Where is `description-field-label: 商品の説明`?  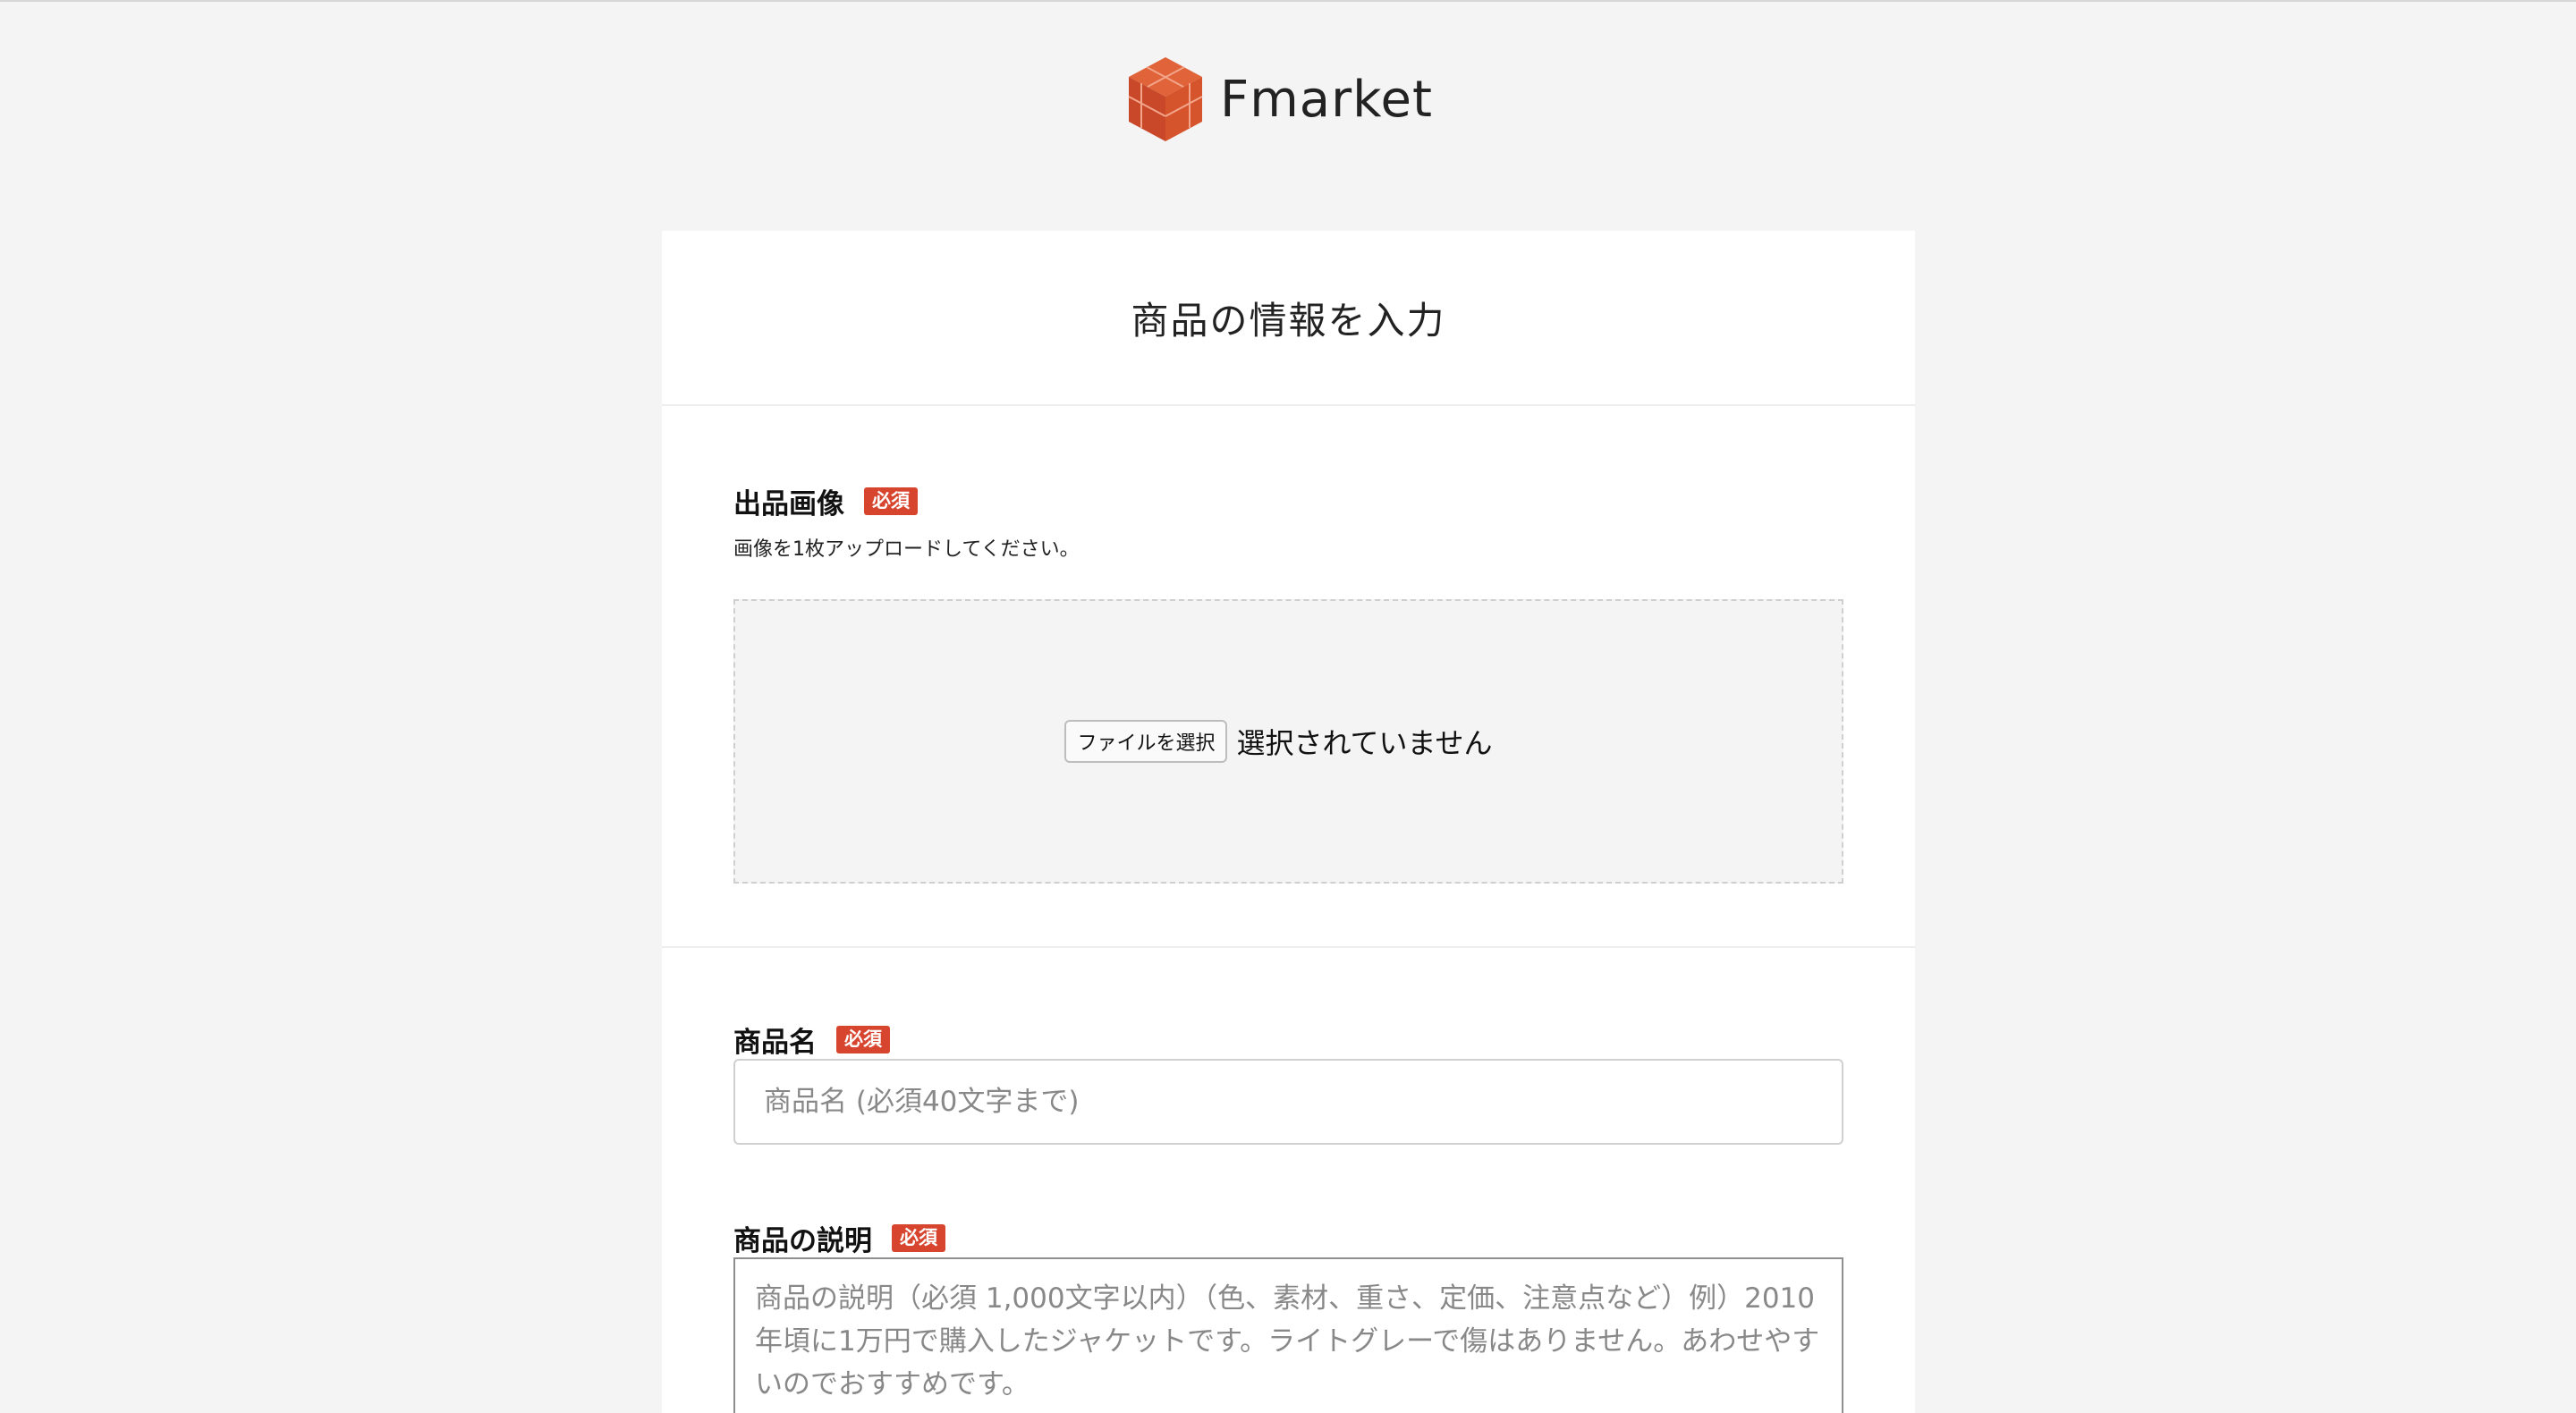
description-field-label: 商品の説明 is located at coordinates (802, 1241).